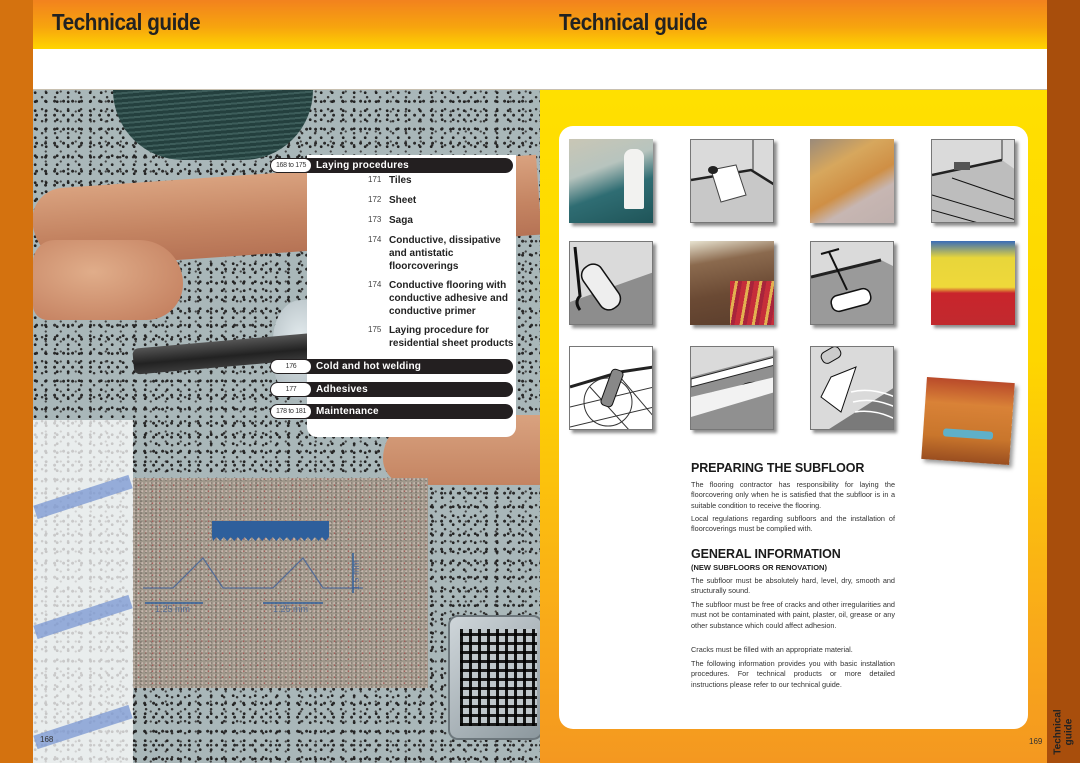  What do you see at coordinates (375, 329) in the screenshot?
I see `toc-item-page: 175` at bounding box center [375, 329].